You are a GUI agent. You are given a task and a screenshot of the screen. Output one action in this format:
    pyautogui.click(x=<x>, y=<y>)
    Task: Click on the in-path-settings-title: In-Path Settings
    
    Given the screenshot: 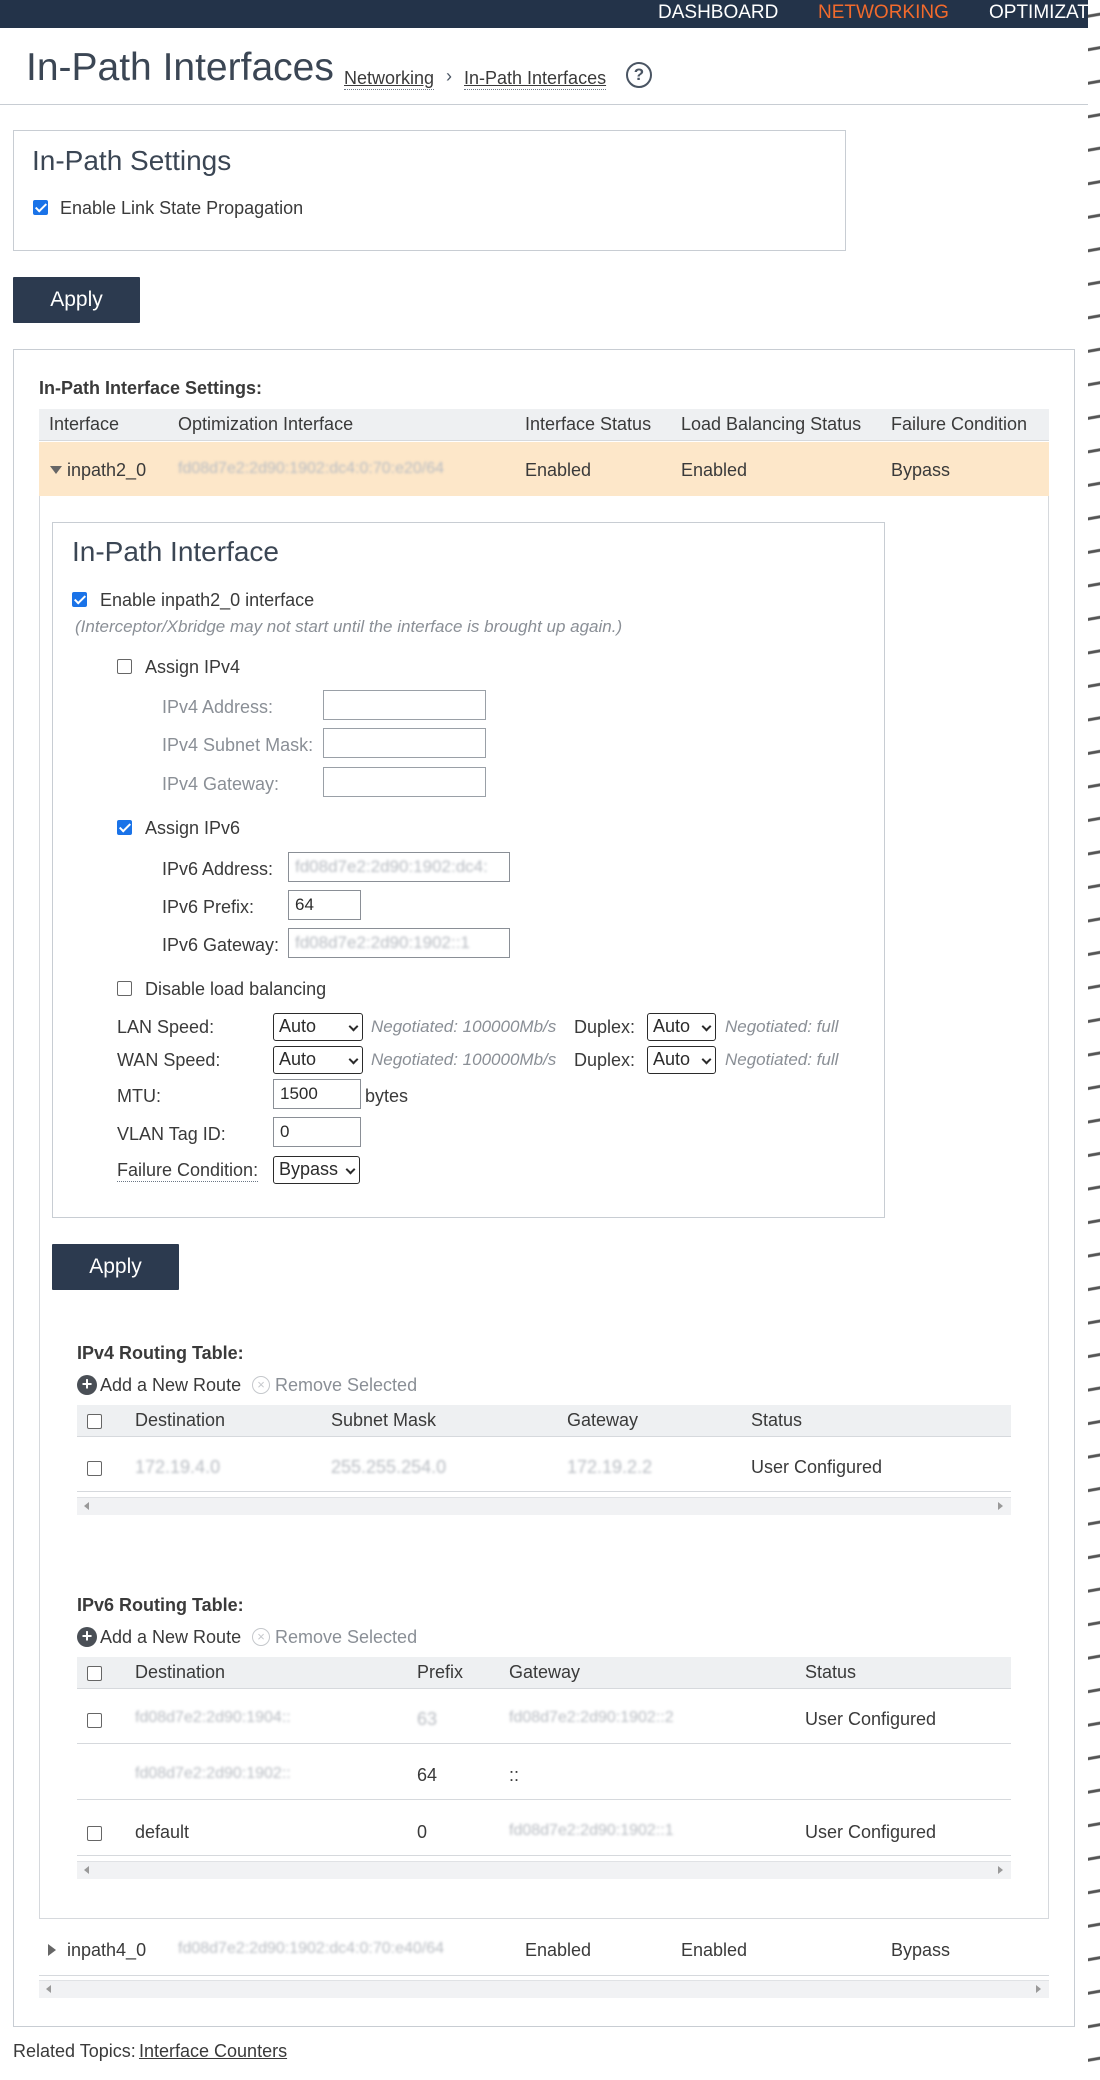 What is the action you would take?
    pyautogui.click(x=132, y=160)
    